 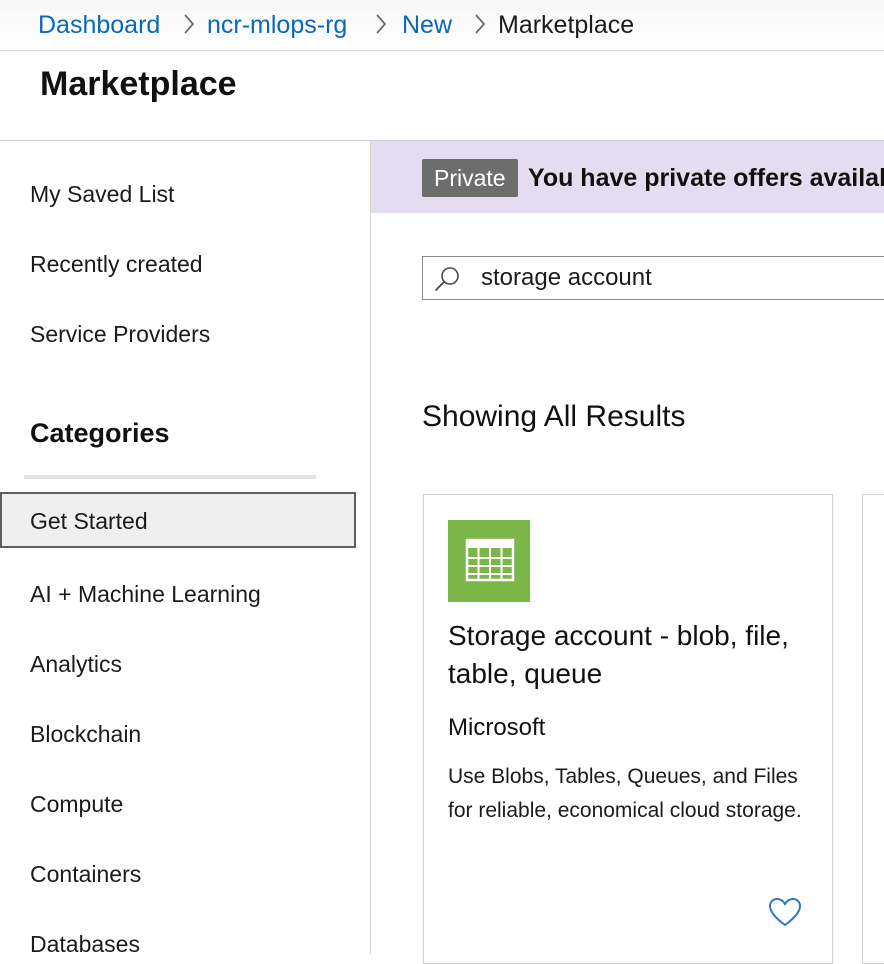 I want to click on results-heading: Showing All Results, so click(x=554, y=416).